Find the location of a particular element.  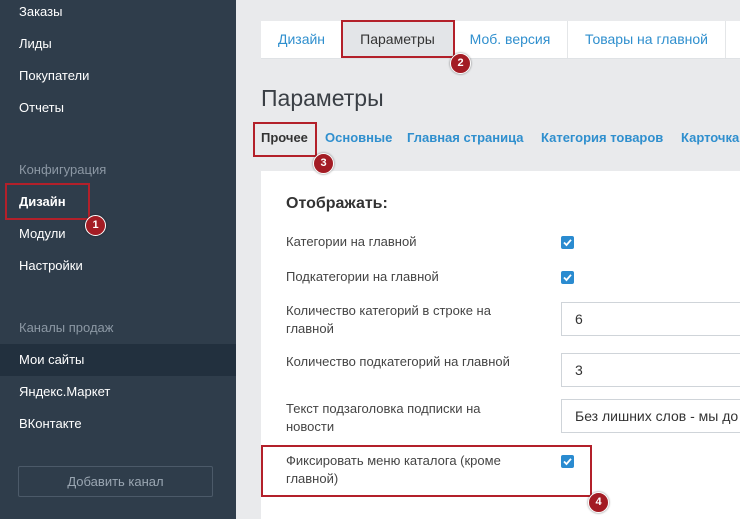

sidebar-item-my-sites: Мои сайты is located at coordinates (118, 360).